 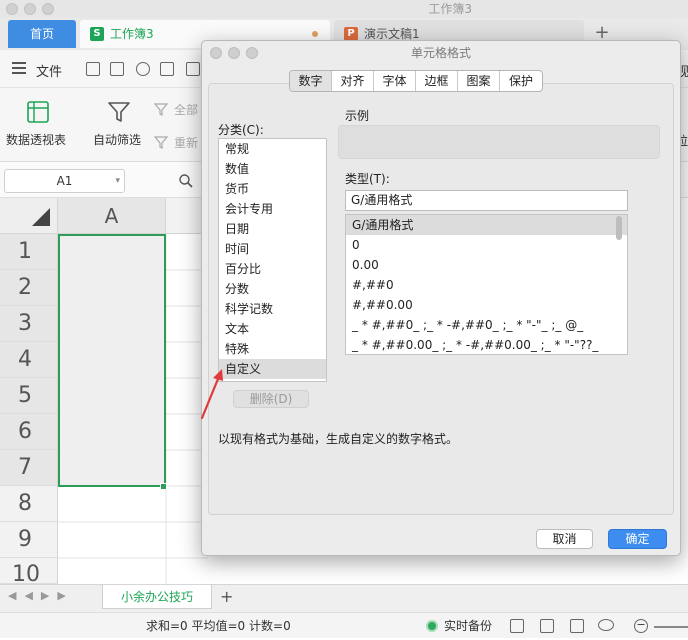 What do you see at coordinates (344, 625) in the screenshot?
I see `status-bar` at bounding box center [344, 625].